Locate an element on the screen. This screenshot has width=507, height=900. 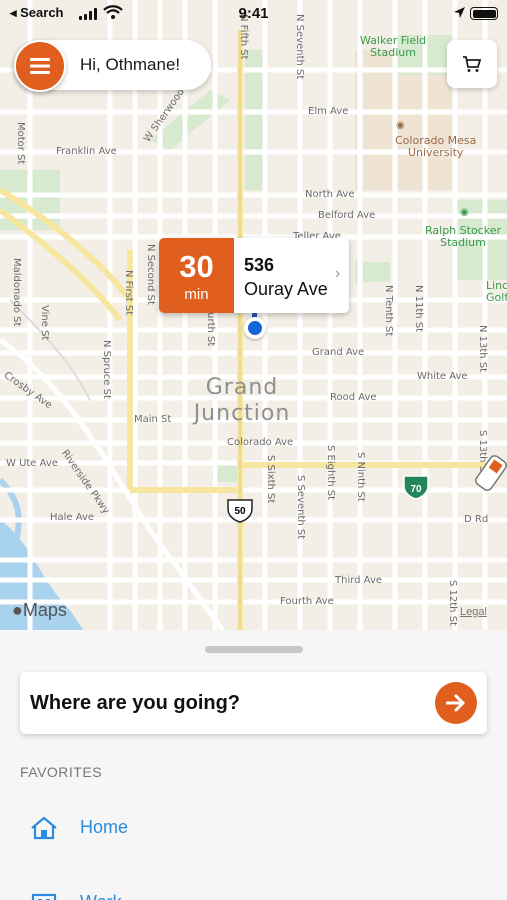
delivery-car-icon is located at coordinates (491, 473).